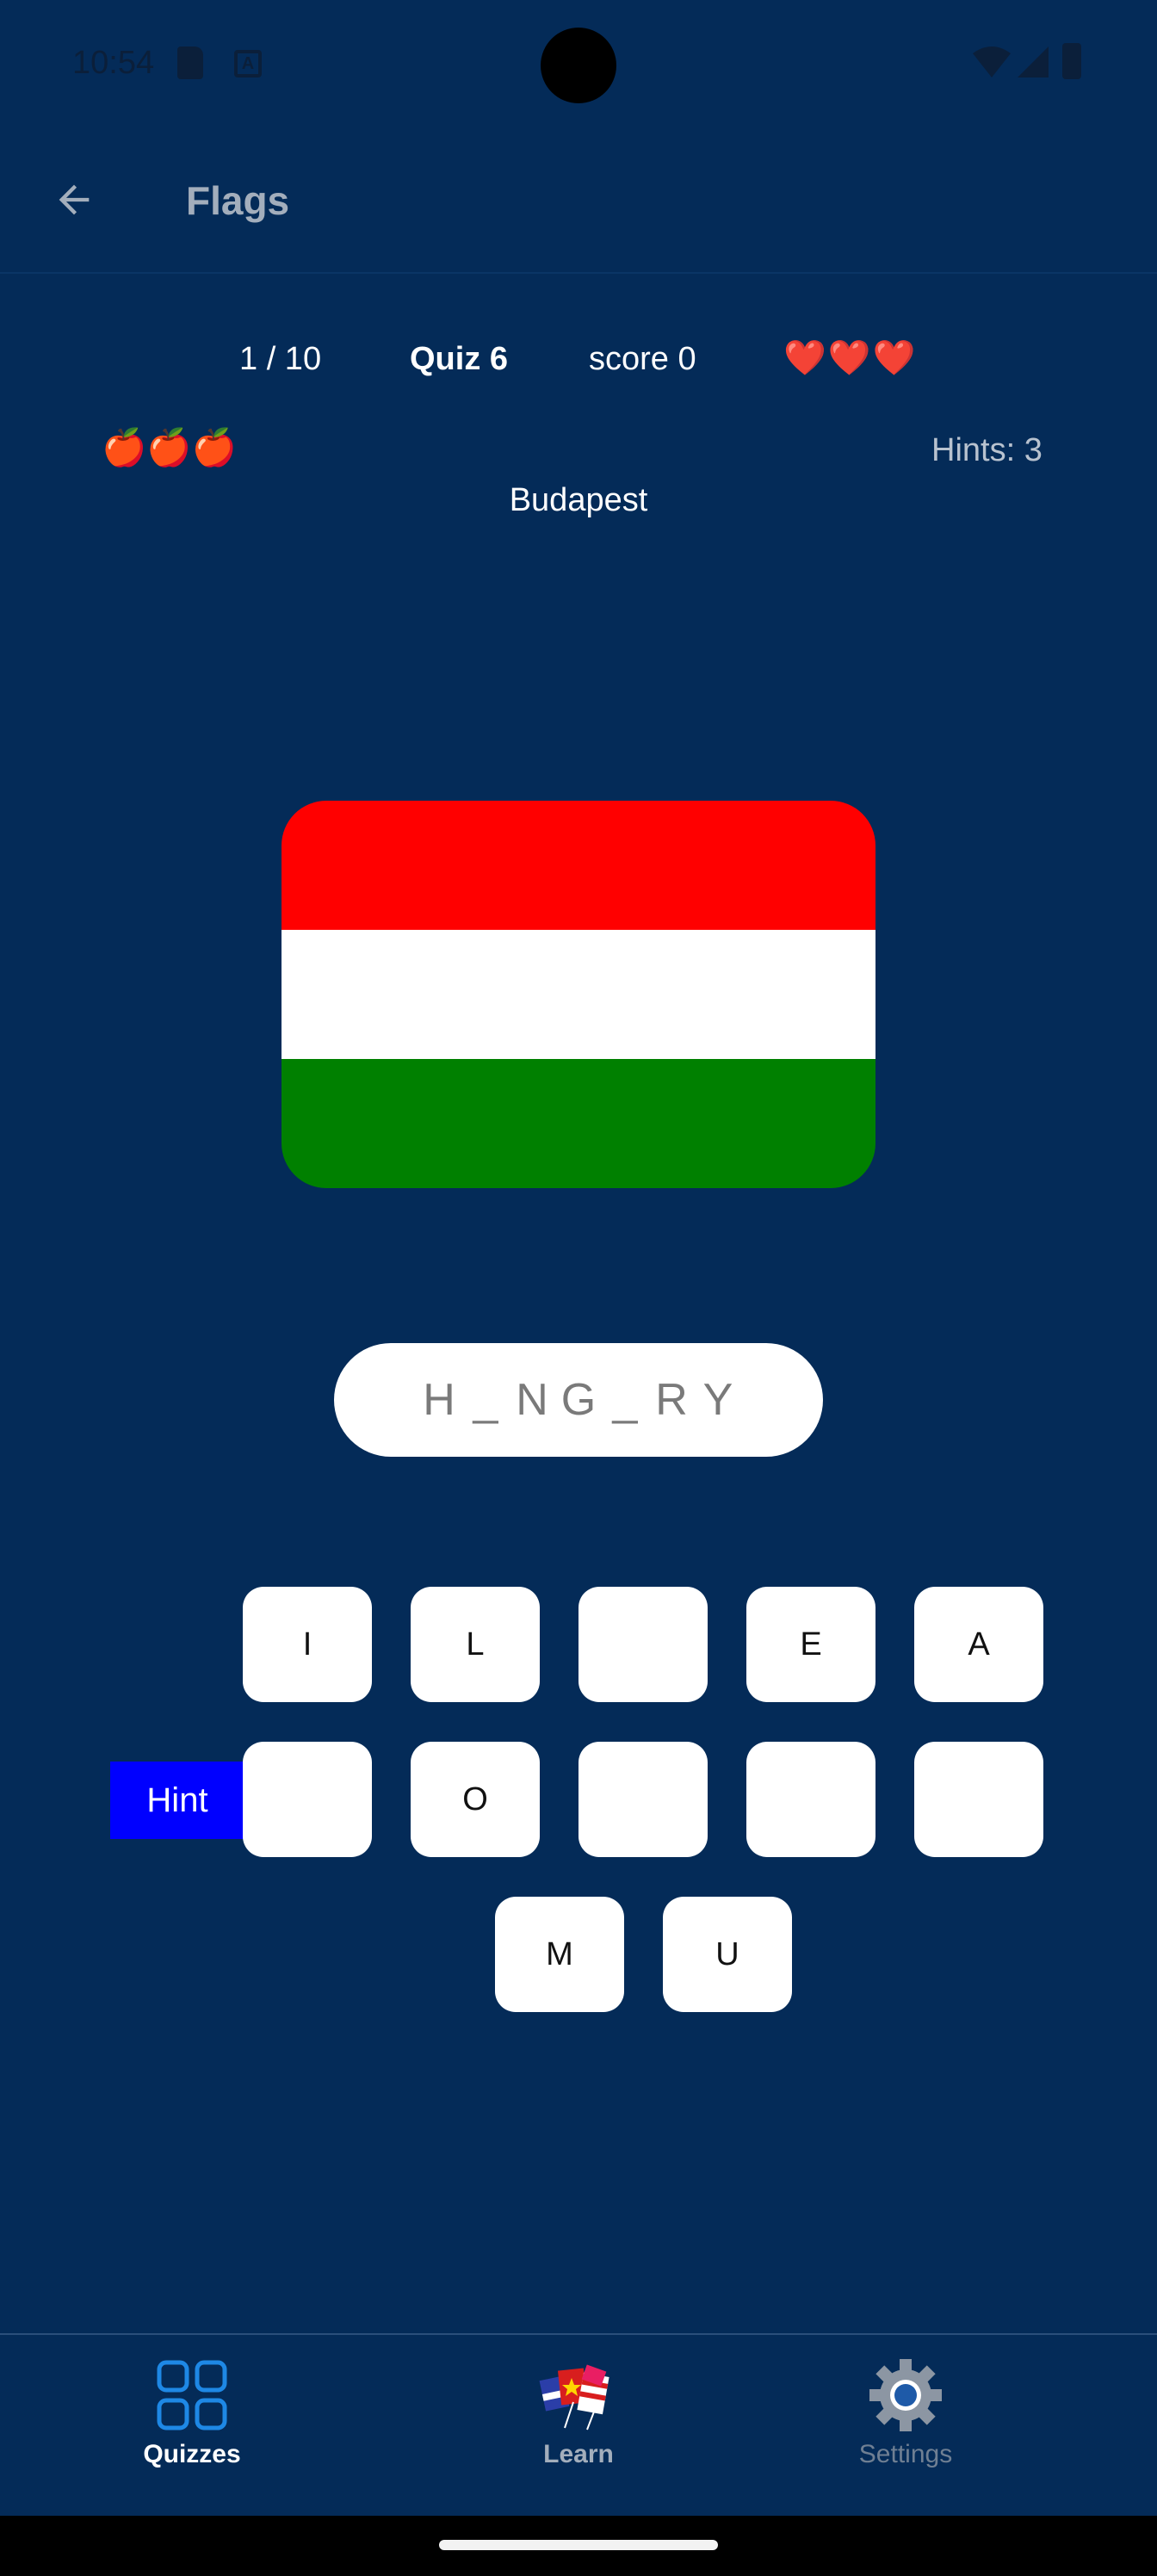 The height and width of the screenshot is (2576, 1157). What do you see at coordinates (717, 1400) in the screenshot?
I see `answer-char: Y` at bounding box center [717, 1400].